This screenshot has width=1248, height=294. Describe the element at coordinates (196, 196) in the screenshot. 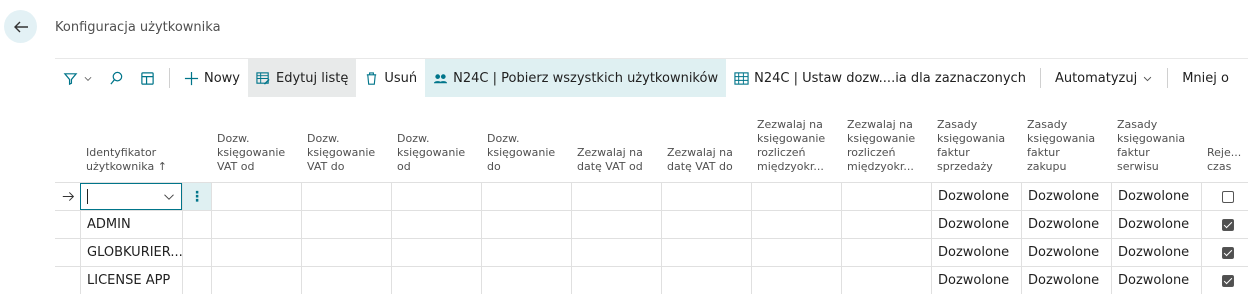

I see `row-menu-button: ⋮` at that location.